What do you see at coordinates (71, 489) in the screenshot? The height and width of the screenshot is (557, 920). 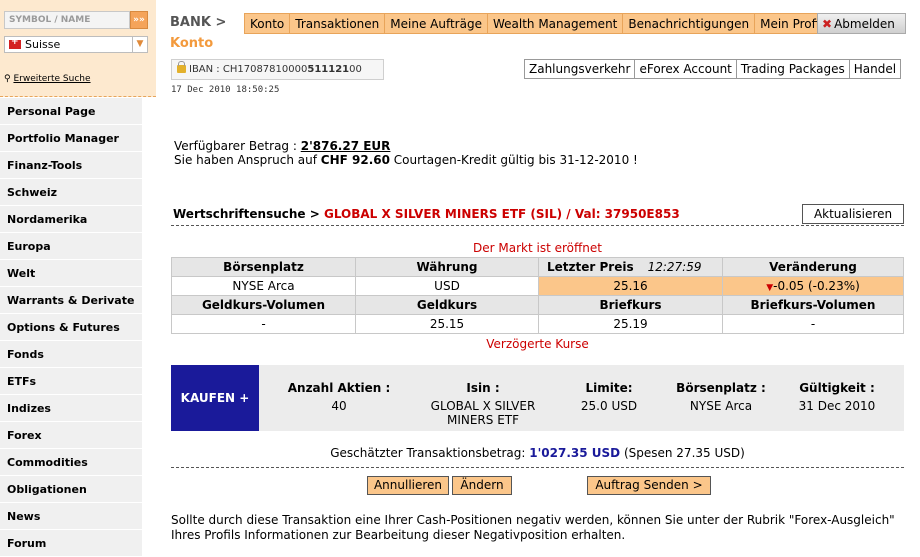 I see `sidebar-item-obligationen: Obligationen` at bounding box center [71, 489].